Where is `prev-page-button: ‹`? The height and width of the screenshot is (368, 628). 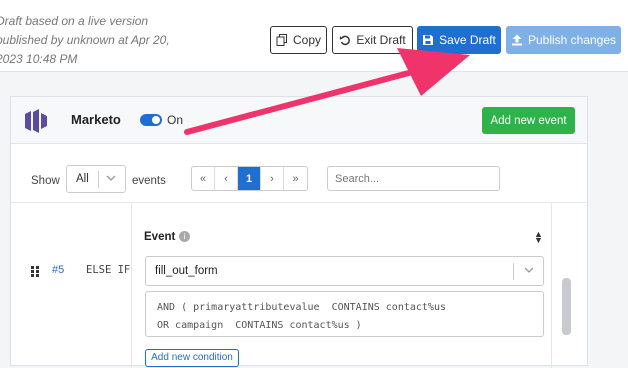 prev-page-button: ‹ is located at coordinates (226, 178).